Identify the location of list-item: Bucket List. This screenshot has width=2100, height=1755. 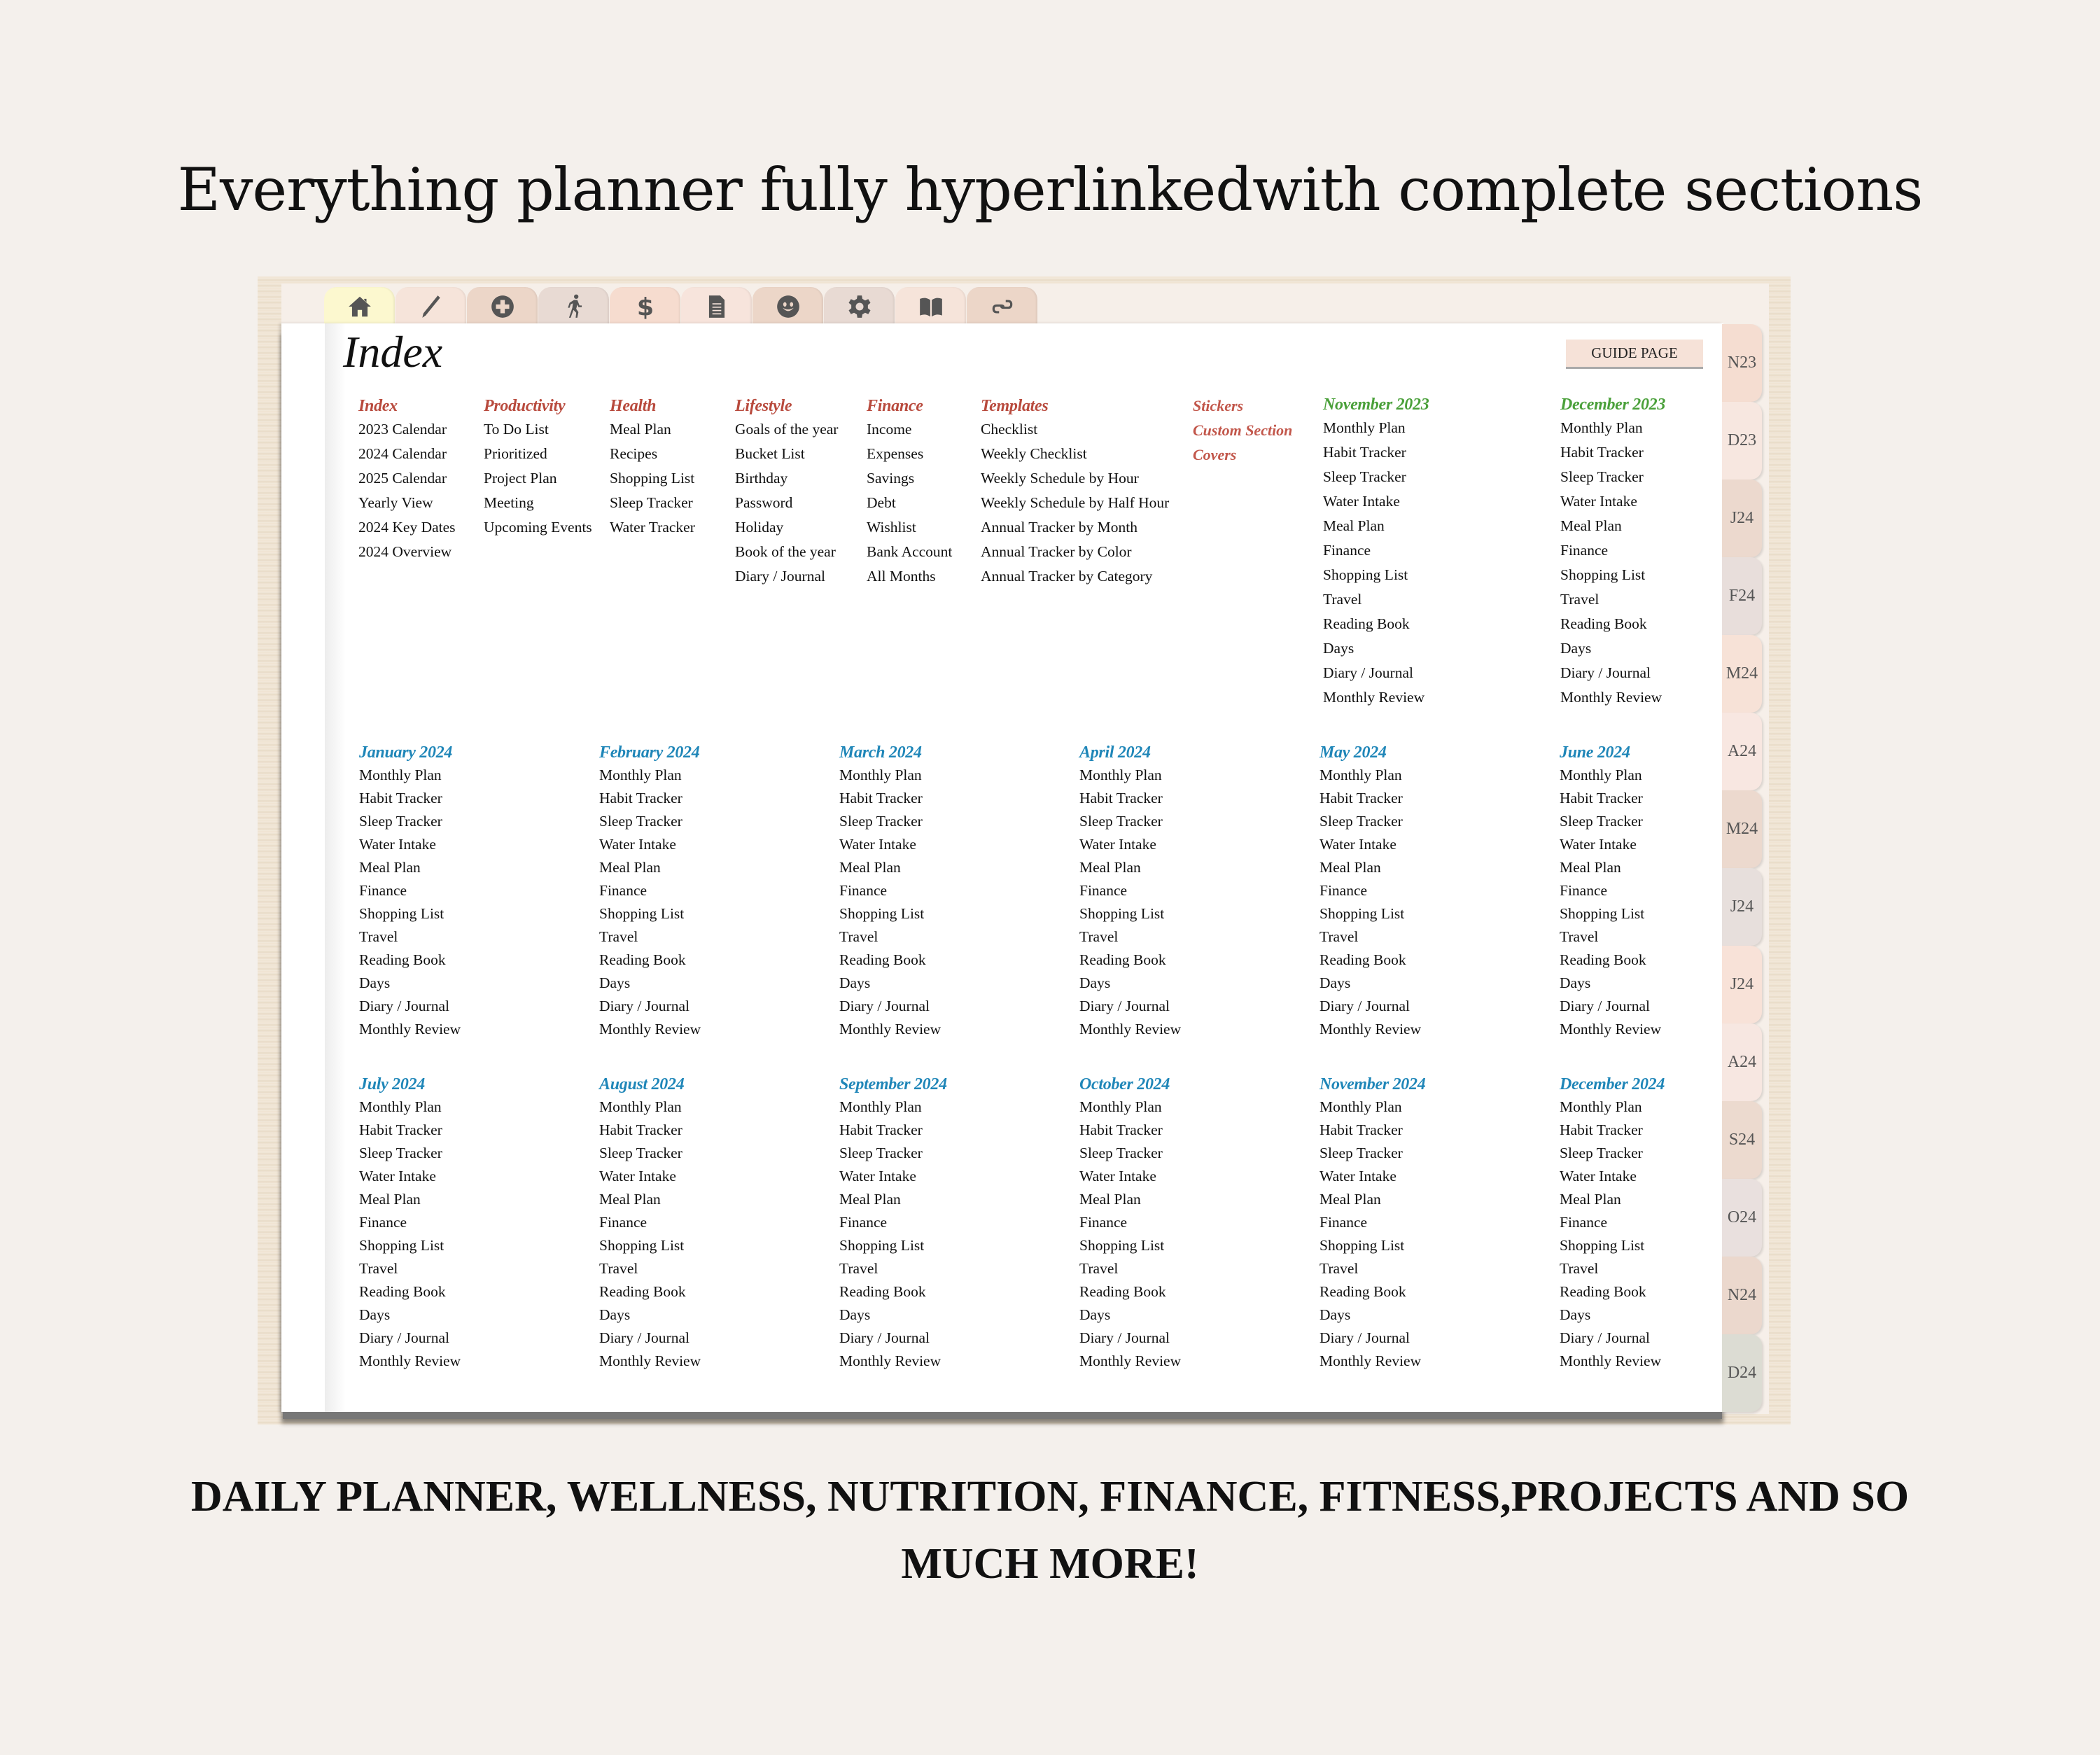
(786, 454).